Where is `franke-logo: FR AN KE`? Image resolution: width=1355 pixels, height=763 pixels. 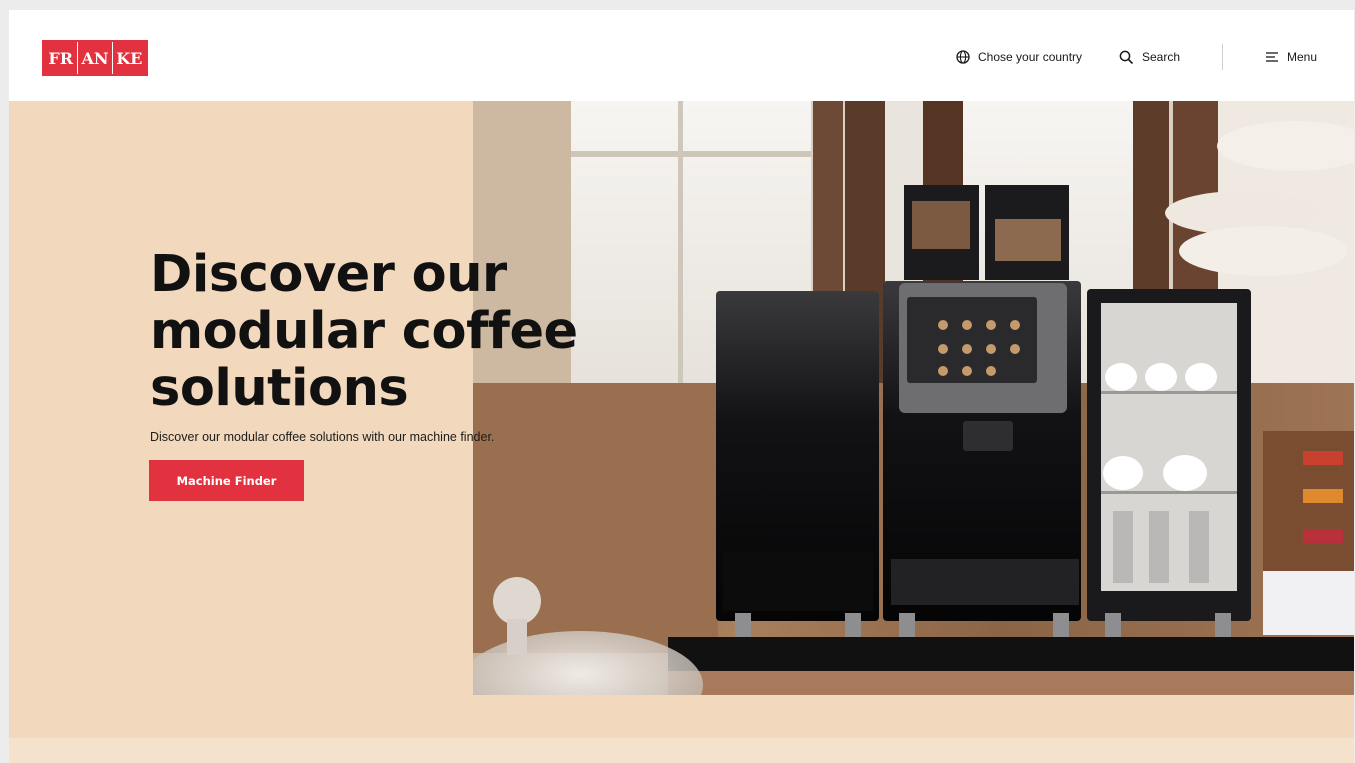
franke-logo: FR AN KE is located at coordinates (95, 58).